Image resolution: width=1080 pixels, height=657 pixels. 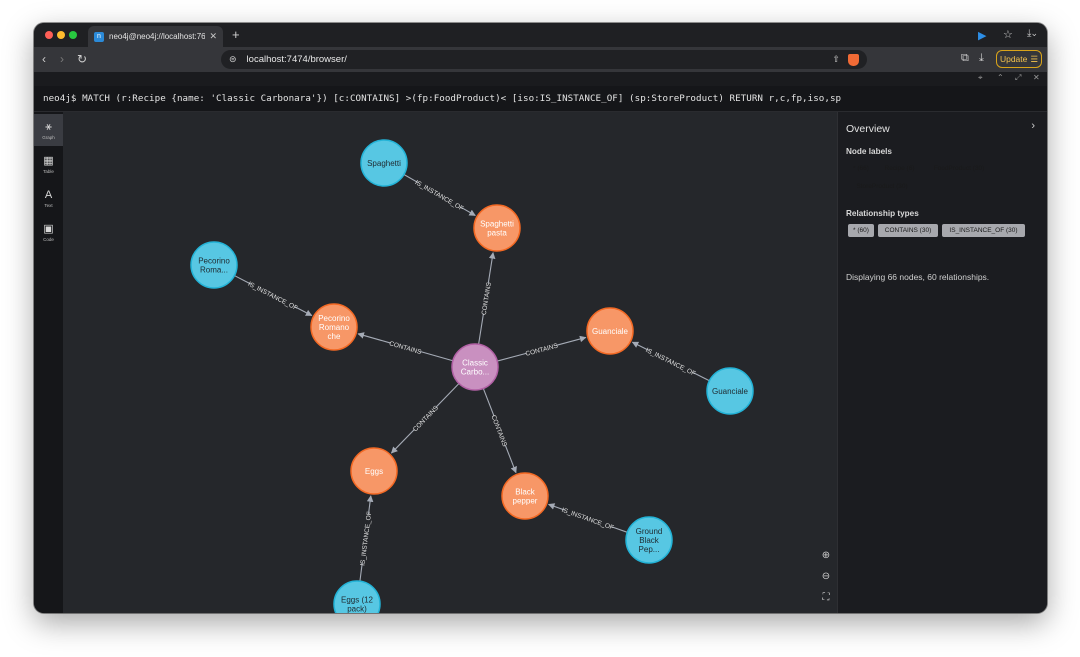 I want to click on collapse-panel-icon: ›, so click(x=1033, y=126).